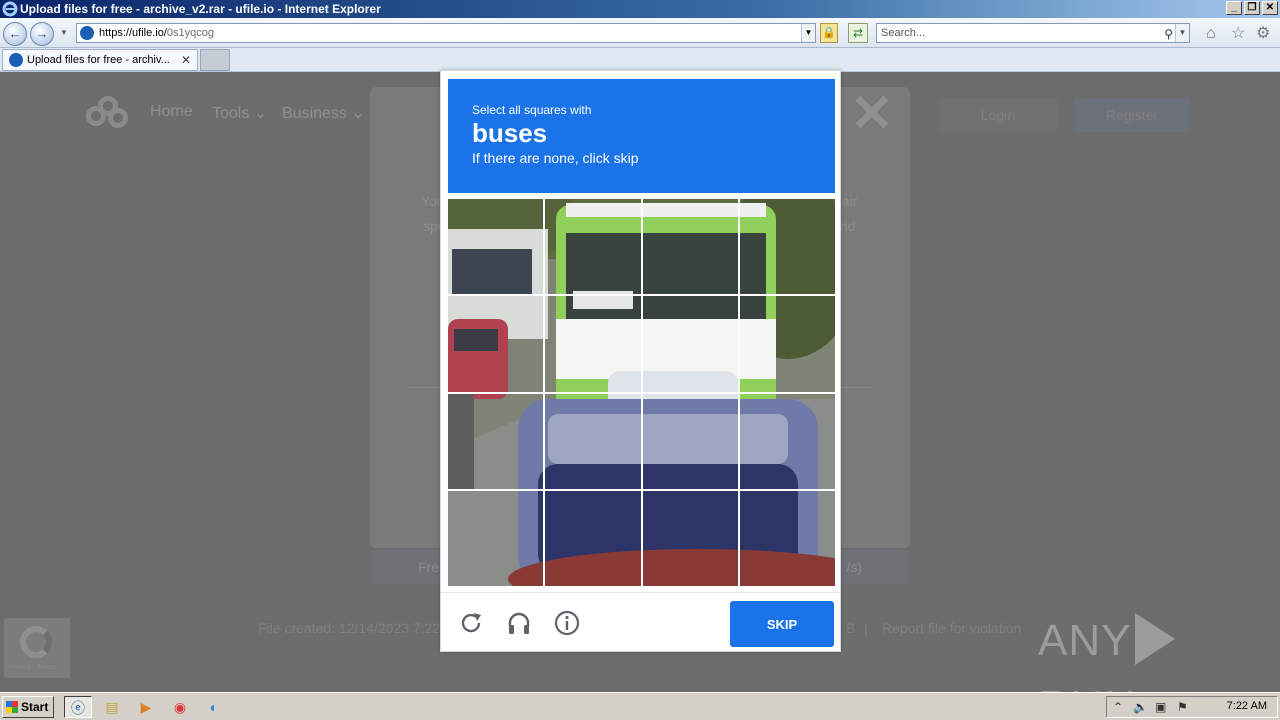 Image resolution: width=1280 pixels, height=720 pixels. Describe the element at coordinates (640, 60) in the screenshot. I see `tab-row: Upload files for free - archiv... ✕` at that location.